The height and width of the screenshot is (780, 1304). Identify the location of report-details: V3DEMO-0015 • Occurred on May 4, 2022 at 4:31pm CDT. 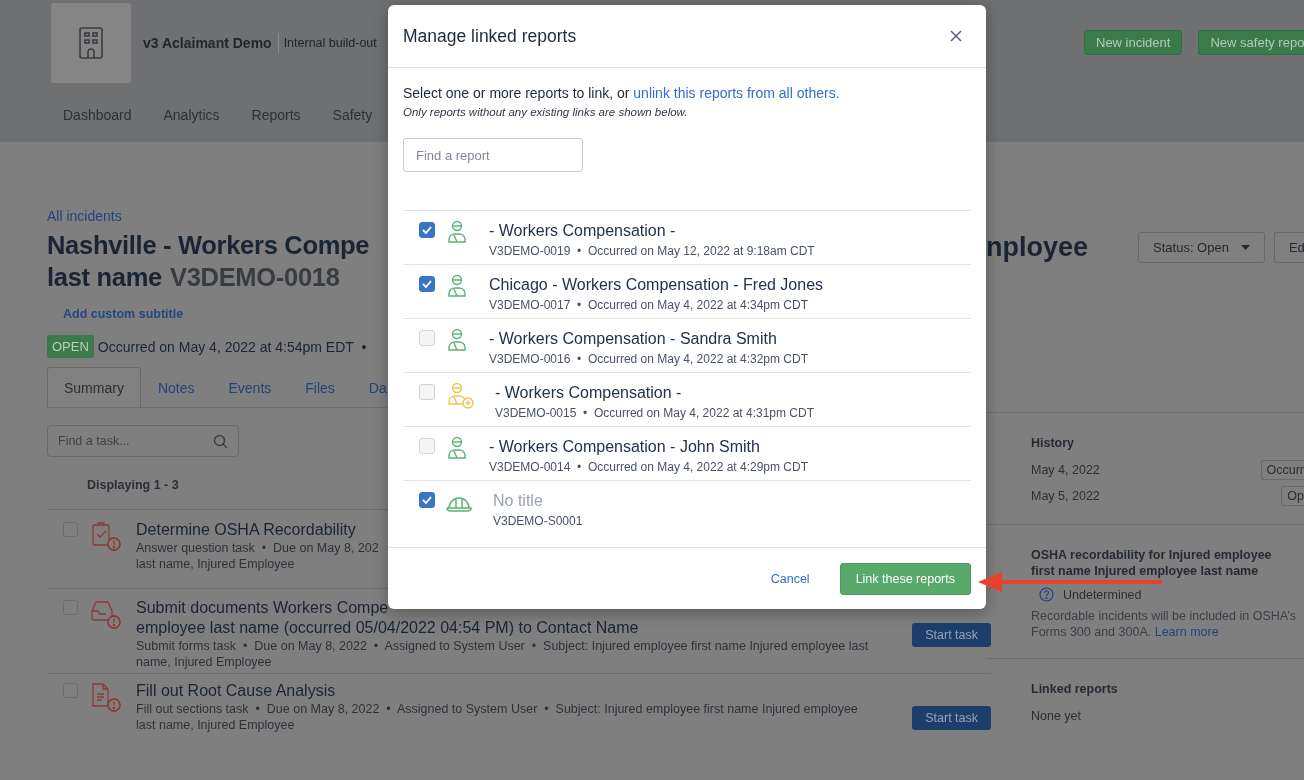
(654, 413).